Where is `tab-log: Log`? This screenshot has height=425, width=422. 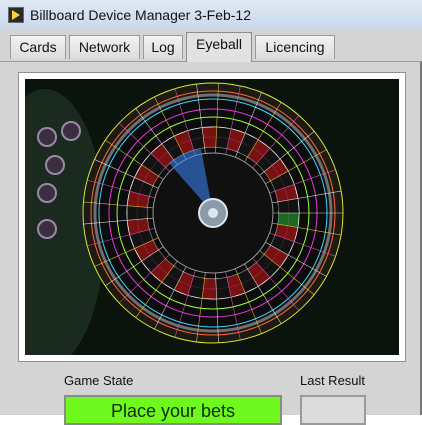 tab-log: Log is located at coordinates (163, 47).